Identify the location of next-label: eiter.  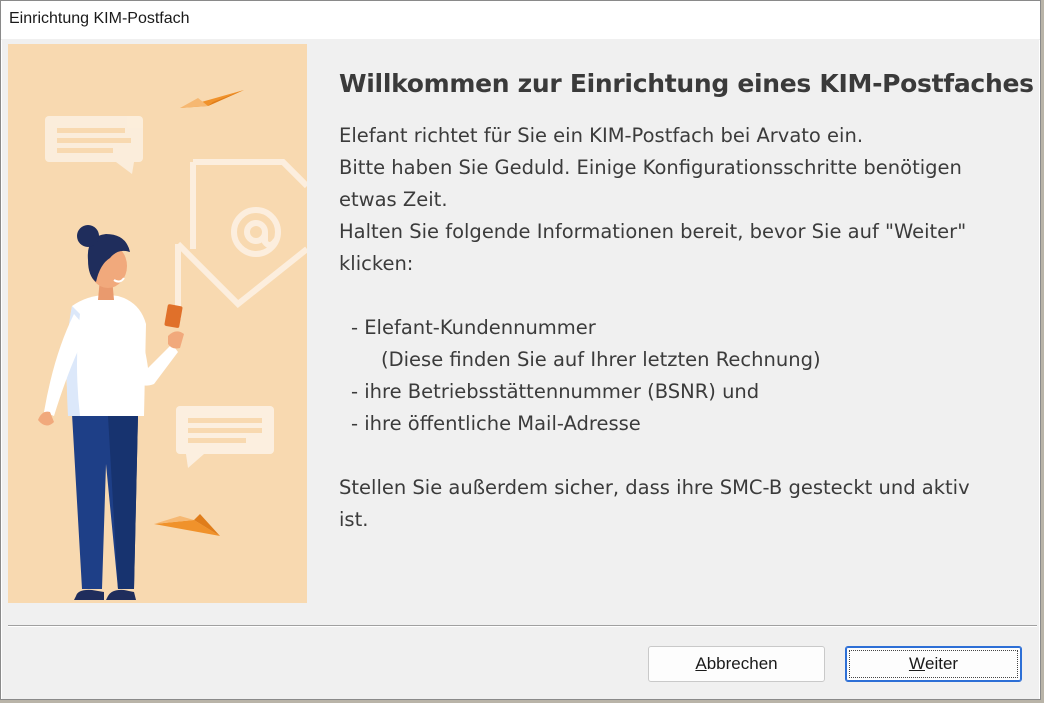
(941, 663).